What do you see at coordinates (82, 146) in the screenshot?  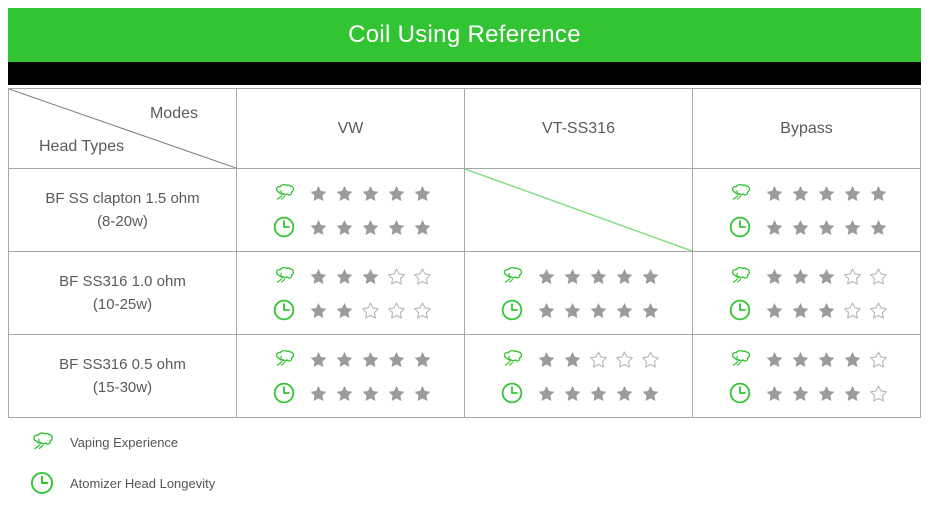 I see `head-types-axis-label: Head Types` at bounding box center [82, 146].